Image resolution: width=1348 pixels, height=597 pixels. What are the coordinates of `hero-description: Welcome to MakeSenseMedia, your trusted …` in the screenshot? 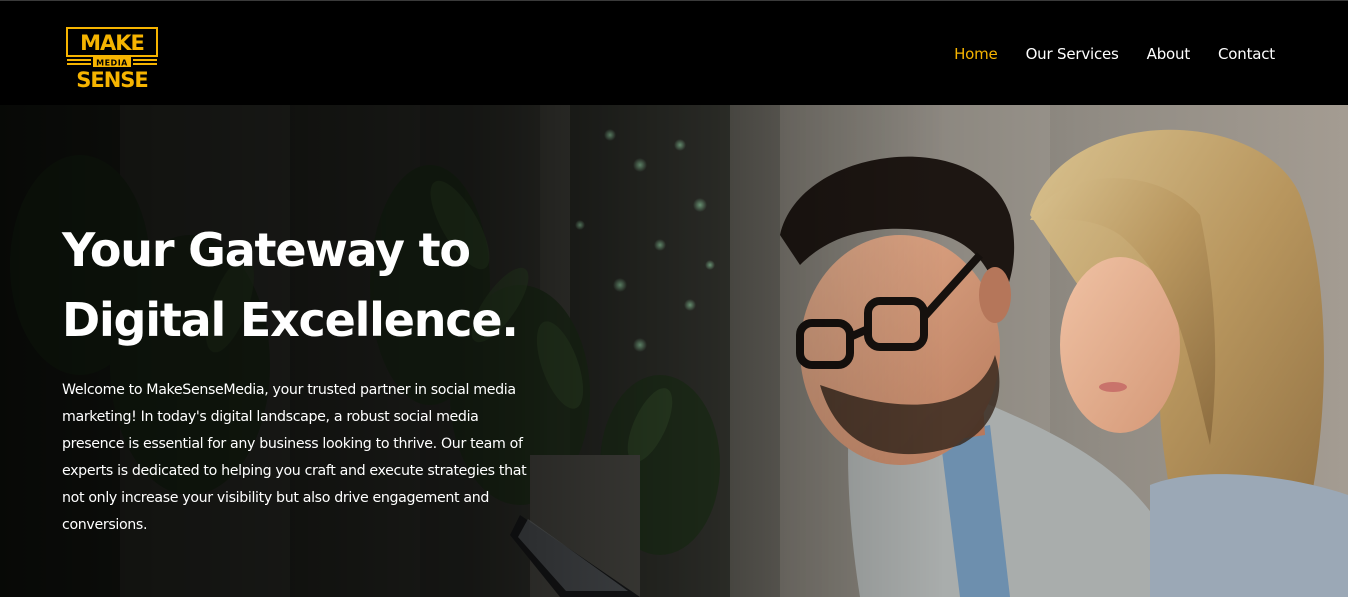 It's located at (294, 457).